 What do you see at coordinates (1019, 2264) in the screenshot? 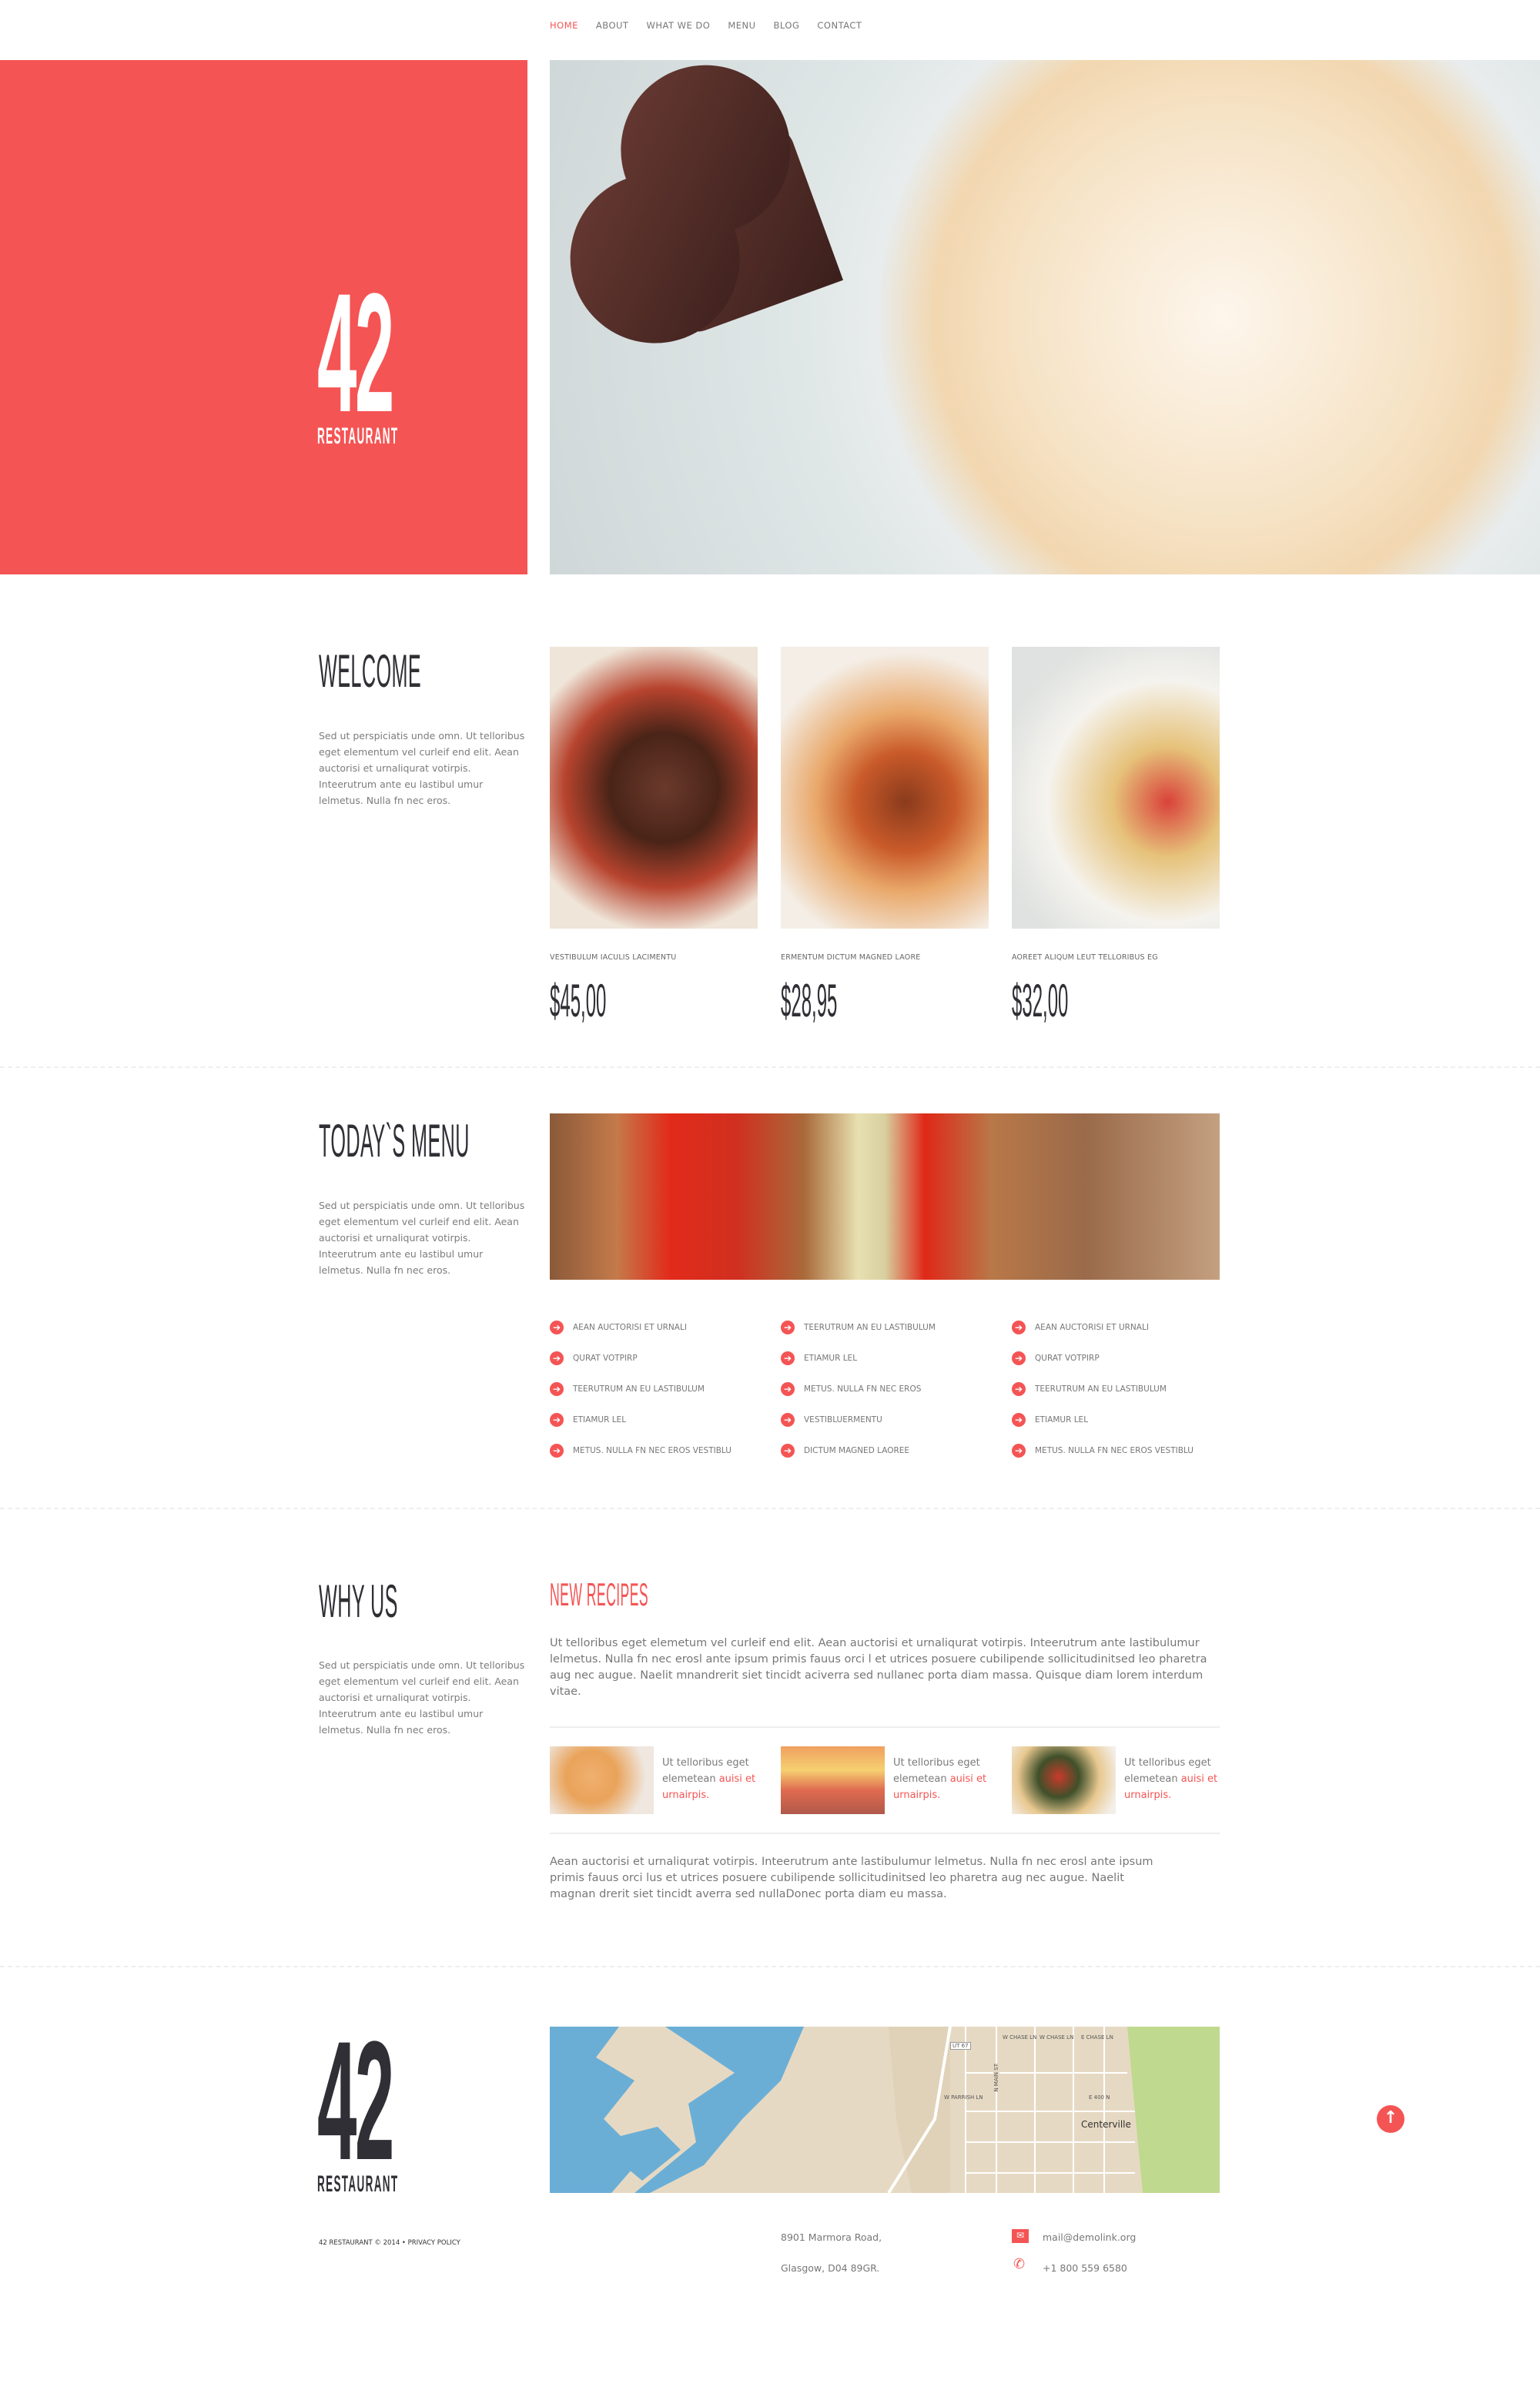
I see `phone-icon: ✆` at bounding box center [1019, 2264].